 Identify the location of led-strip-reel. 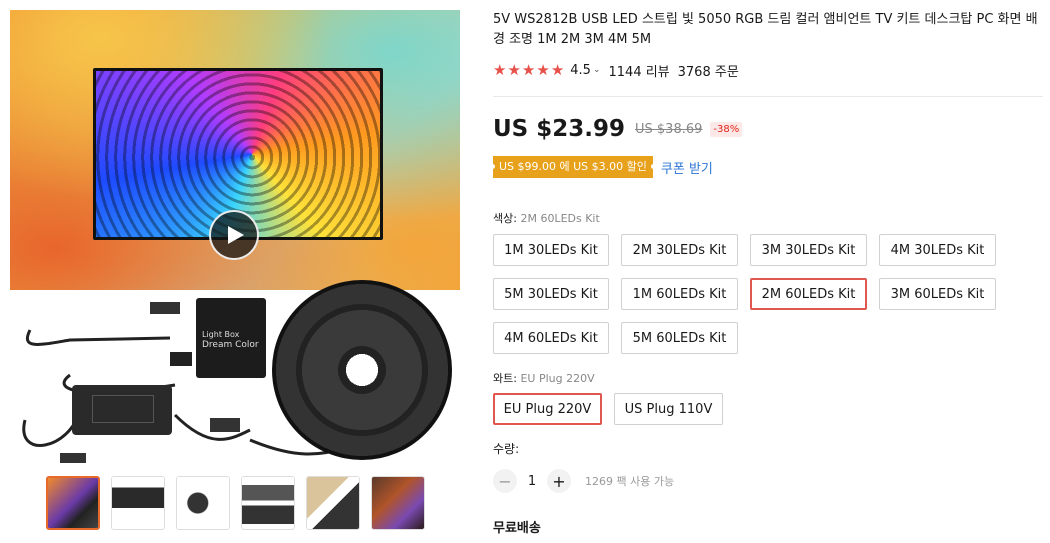
(362, 370).